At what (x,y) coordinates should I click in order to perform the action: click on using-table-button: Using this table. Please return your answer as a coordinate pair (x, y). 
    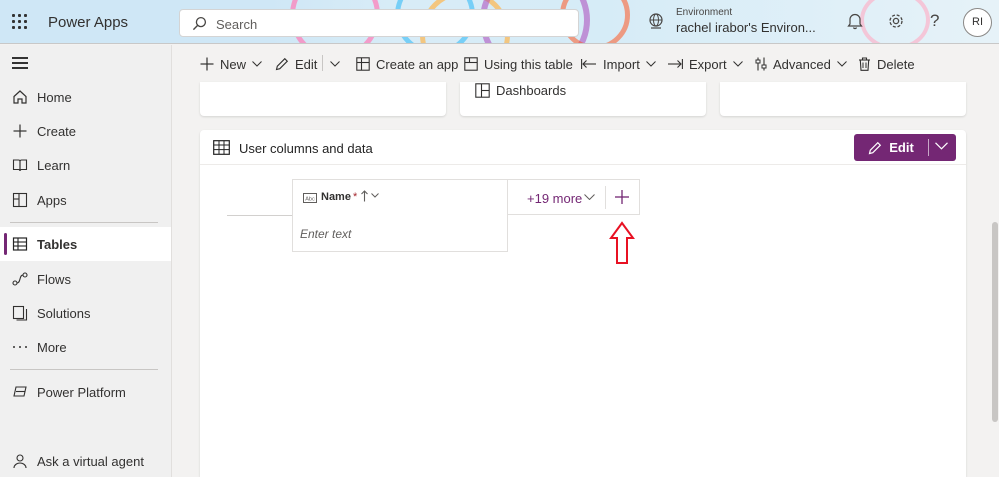
    Looking at the image, I should click on (518, 64).